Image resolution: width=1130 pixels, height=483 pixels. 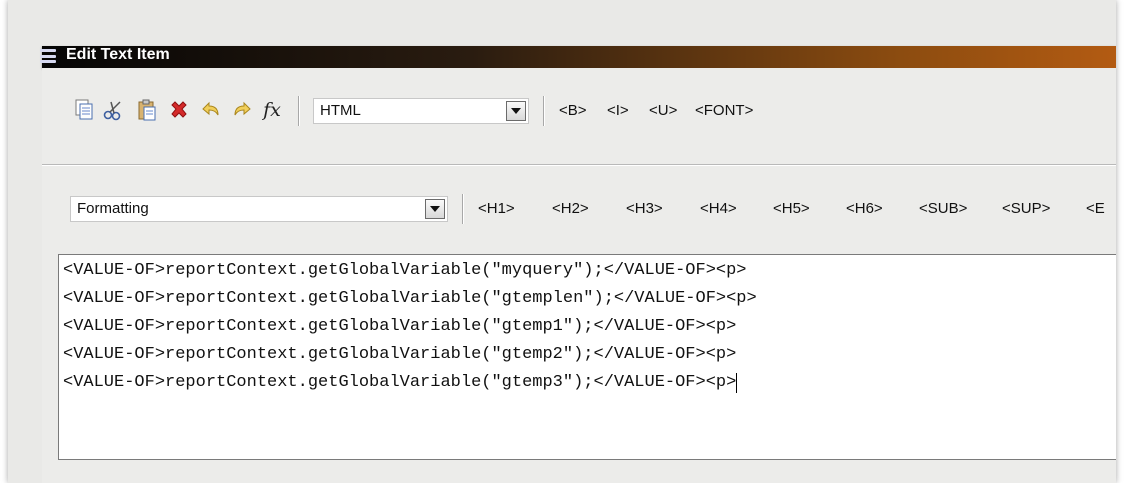 I want to click on toolbar-divider, so click(x=579, y=164).